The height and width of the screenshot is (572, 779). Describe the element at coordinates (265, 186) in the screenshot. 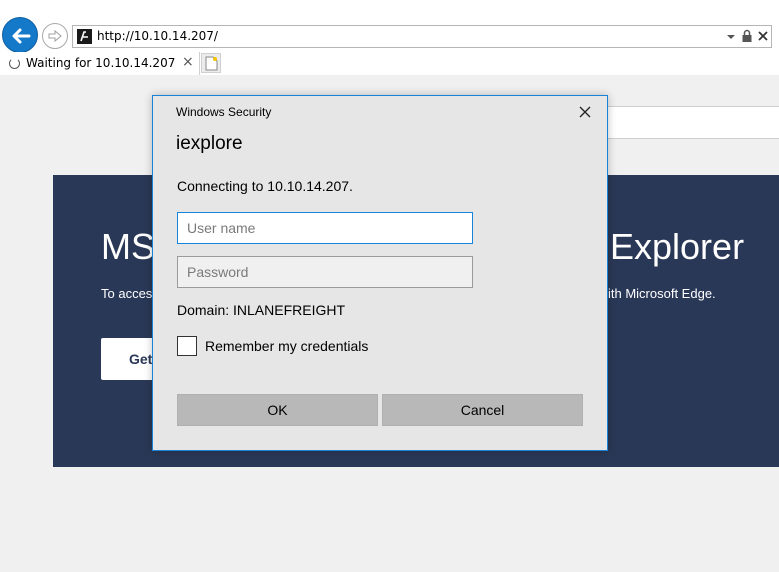

I see `connection-message: Connecting to 10.10.14.207.` at that location.